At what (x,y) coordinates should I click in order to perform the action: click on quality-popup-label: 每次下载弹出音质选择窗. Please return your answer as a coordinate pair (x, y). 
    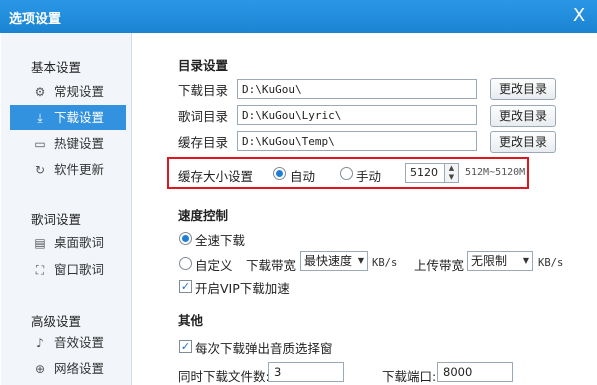
    Looking at the image, I should click on (264, 348).